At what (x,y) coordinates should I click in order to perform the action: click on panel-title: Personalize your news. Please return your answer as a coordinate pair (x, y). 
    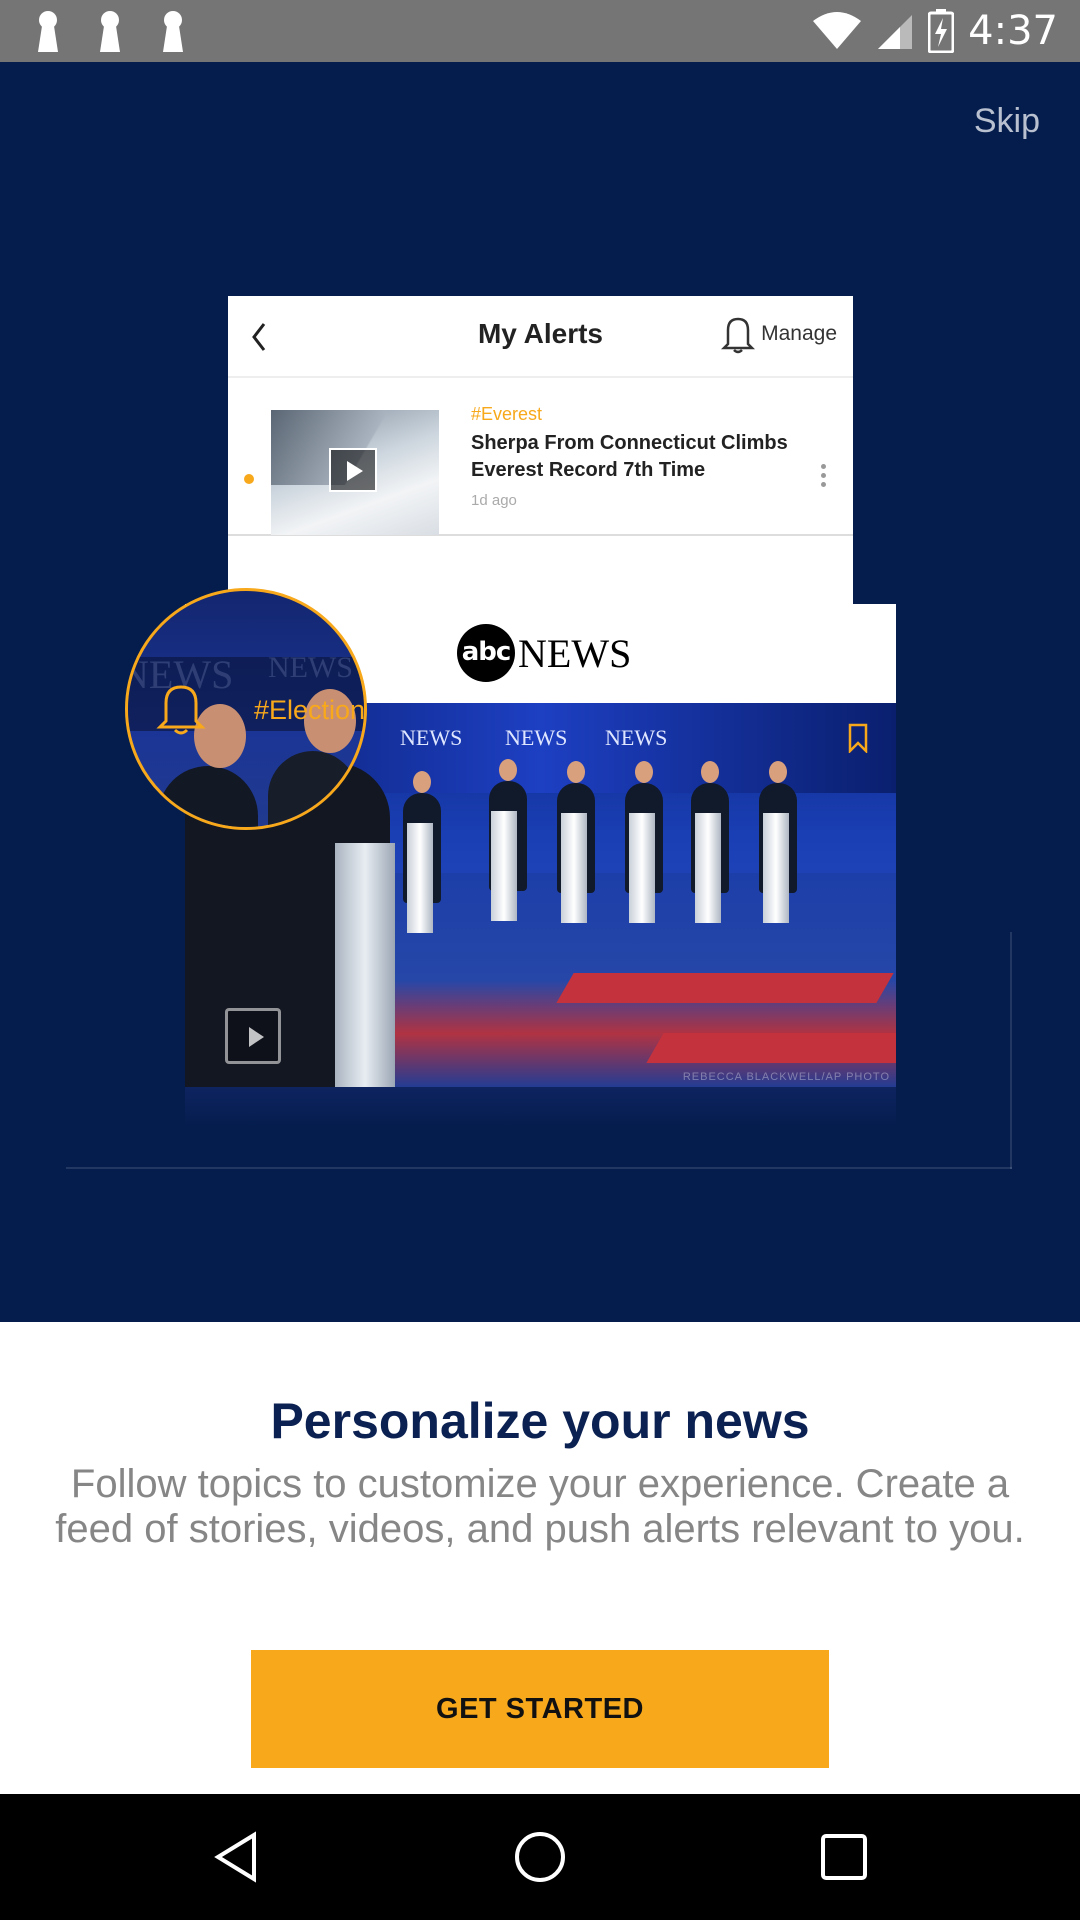
    Looking at the image, I should click on (540, 1421).